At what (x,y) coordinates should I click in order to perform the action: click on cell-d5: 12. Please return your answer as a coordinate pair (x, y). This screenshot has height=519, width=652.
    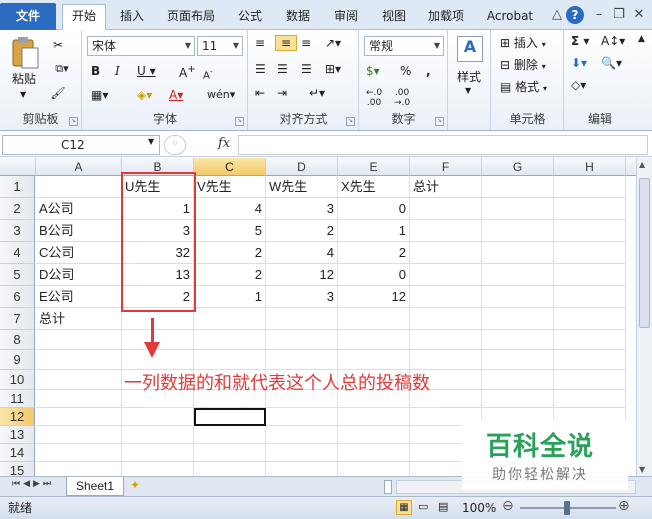
    Looking at the image, I should click on (302, 275).